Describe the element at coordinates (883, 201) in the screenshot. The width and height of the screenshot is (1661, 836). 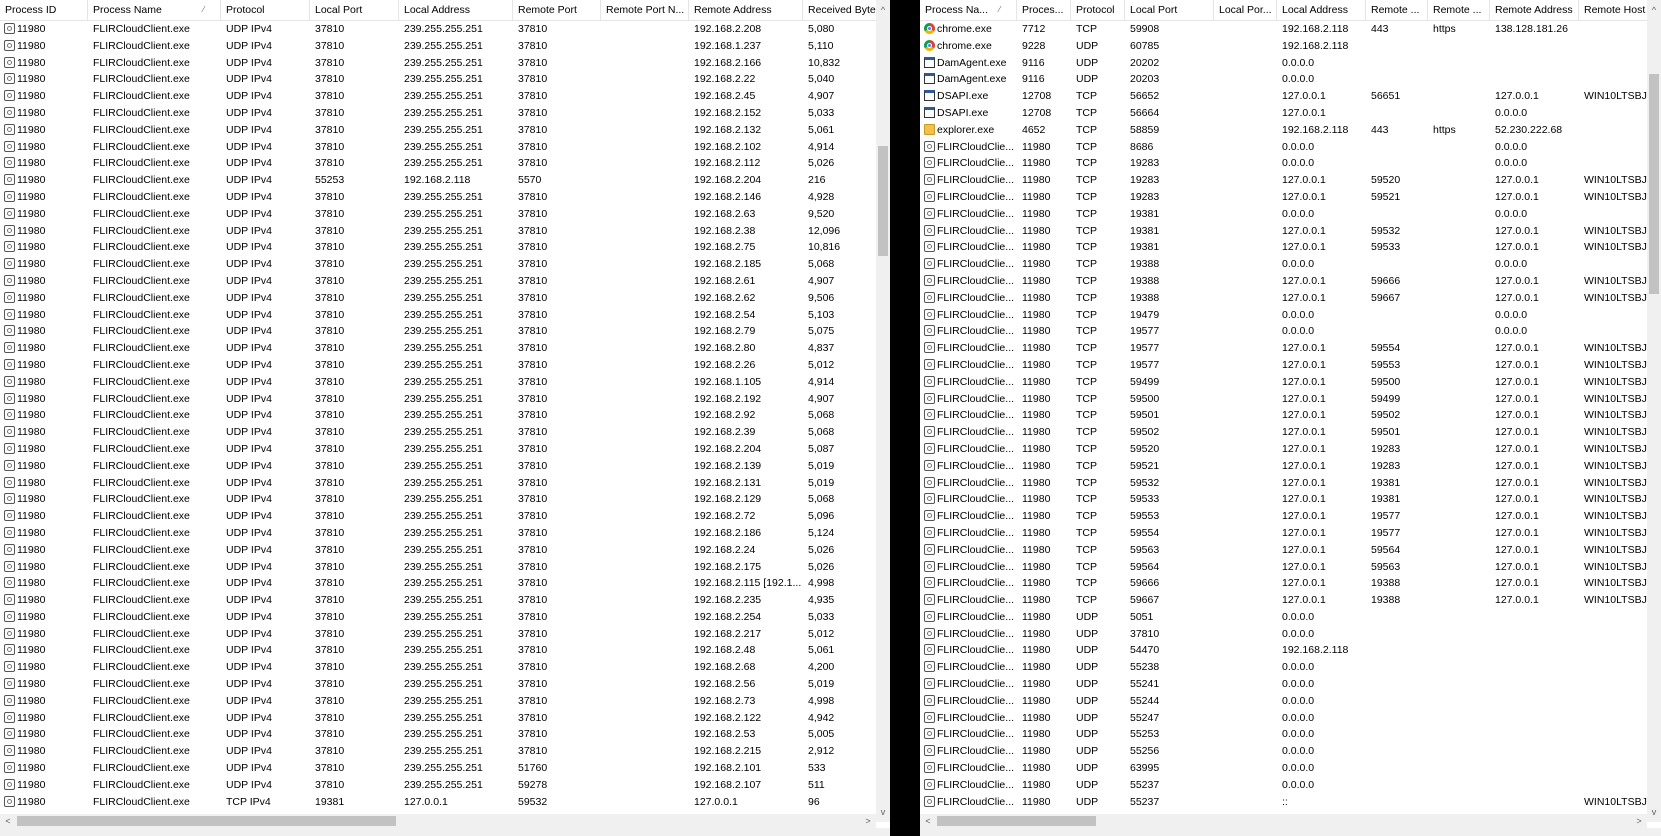
I see `left-vertical-scroll-thumb` at that location.